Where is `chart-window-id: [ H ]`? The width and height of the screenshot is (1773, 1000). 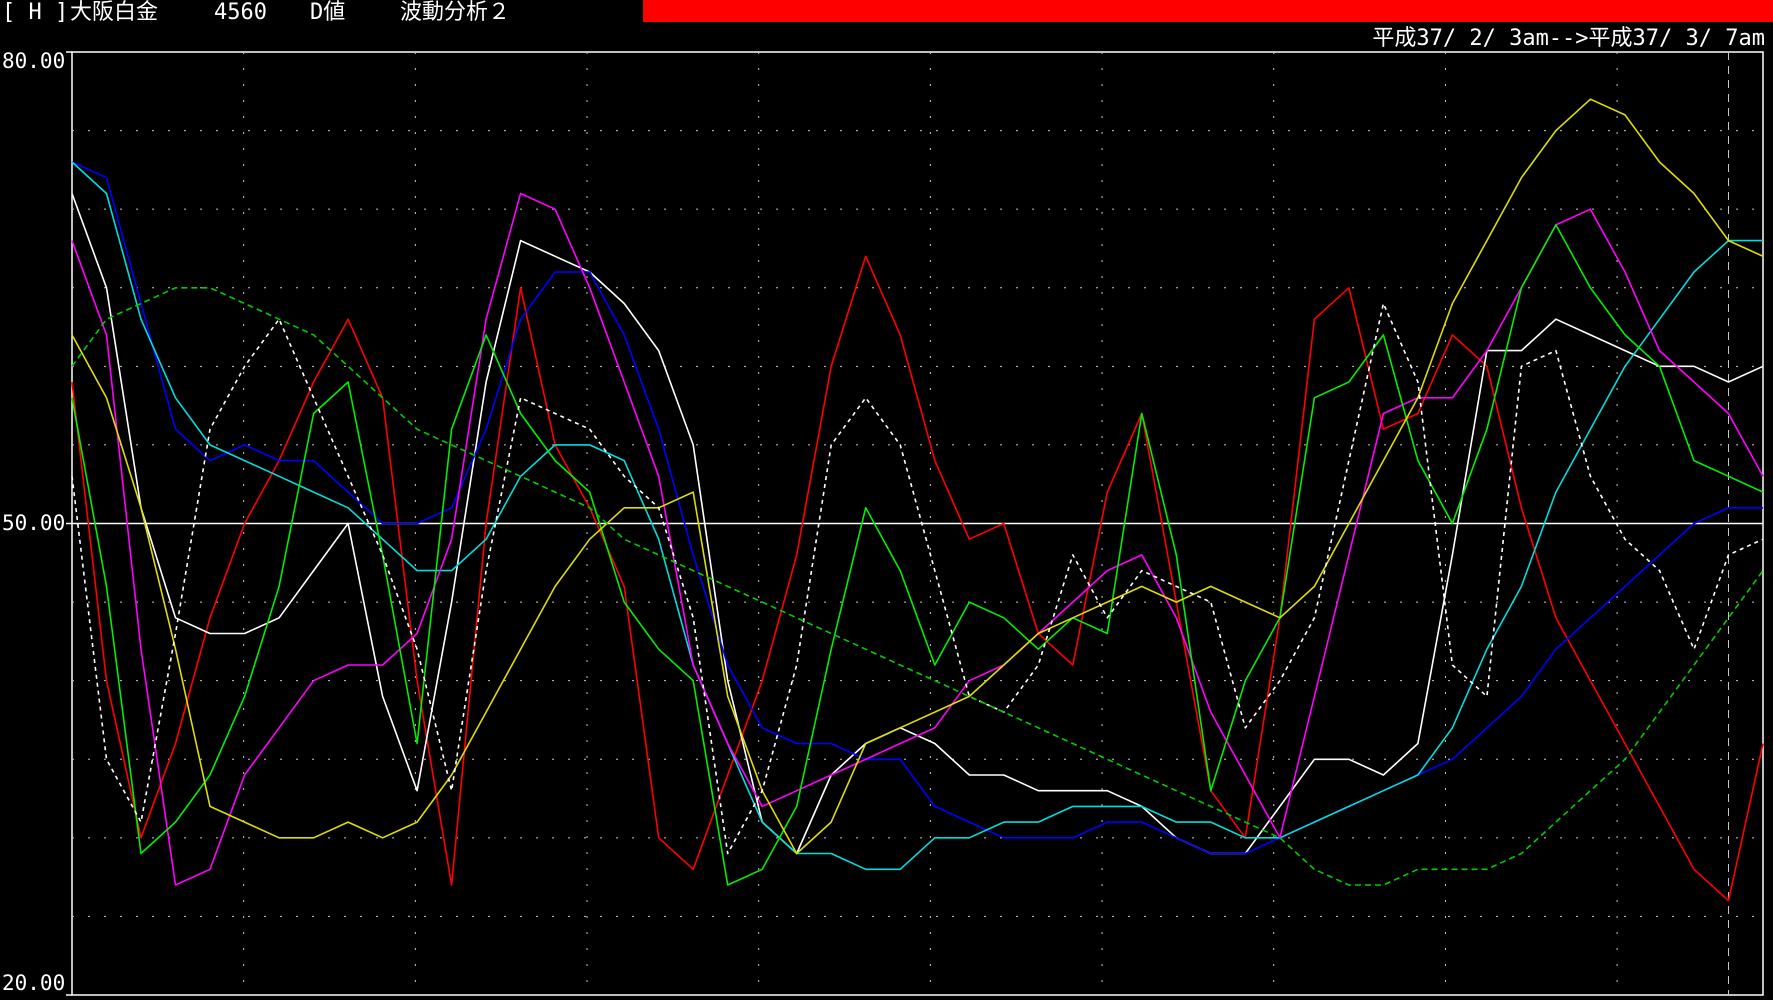
chart-window-id: [ H ] is located at coordinates (35, 12).